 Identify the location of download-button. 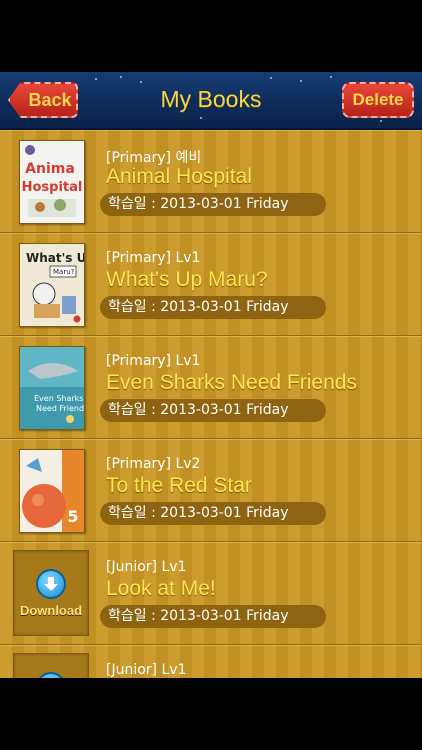
(51, 665).